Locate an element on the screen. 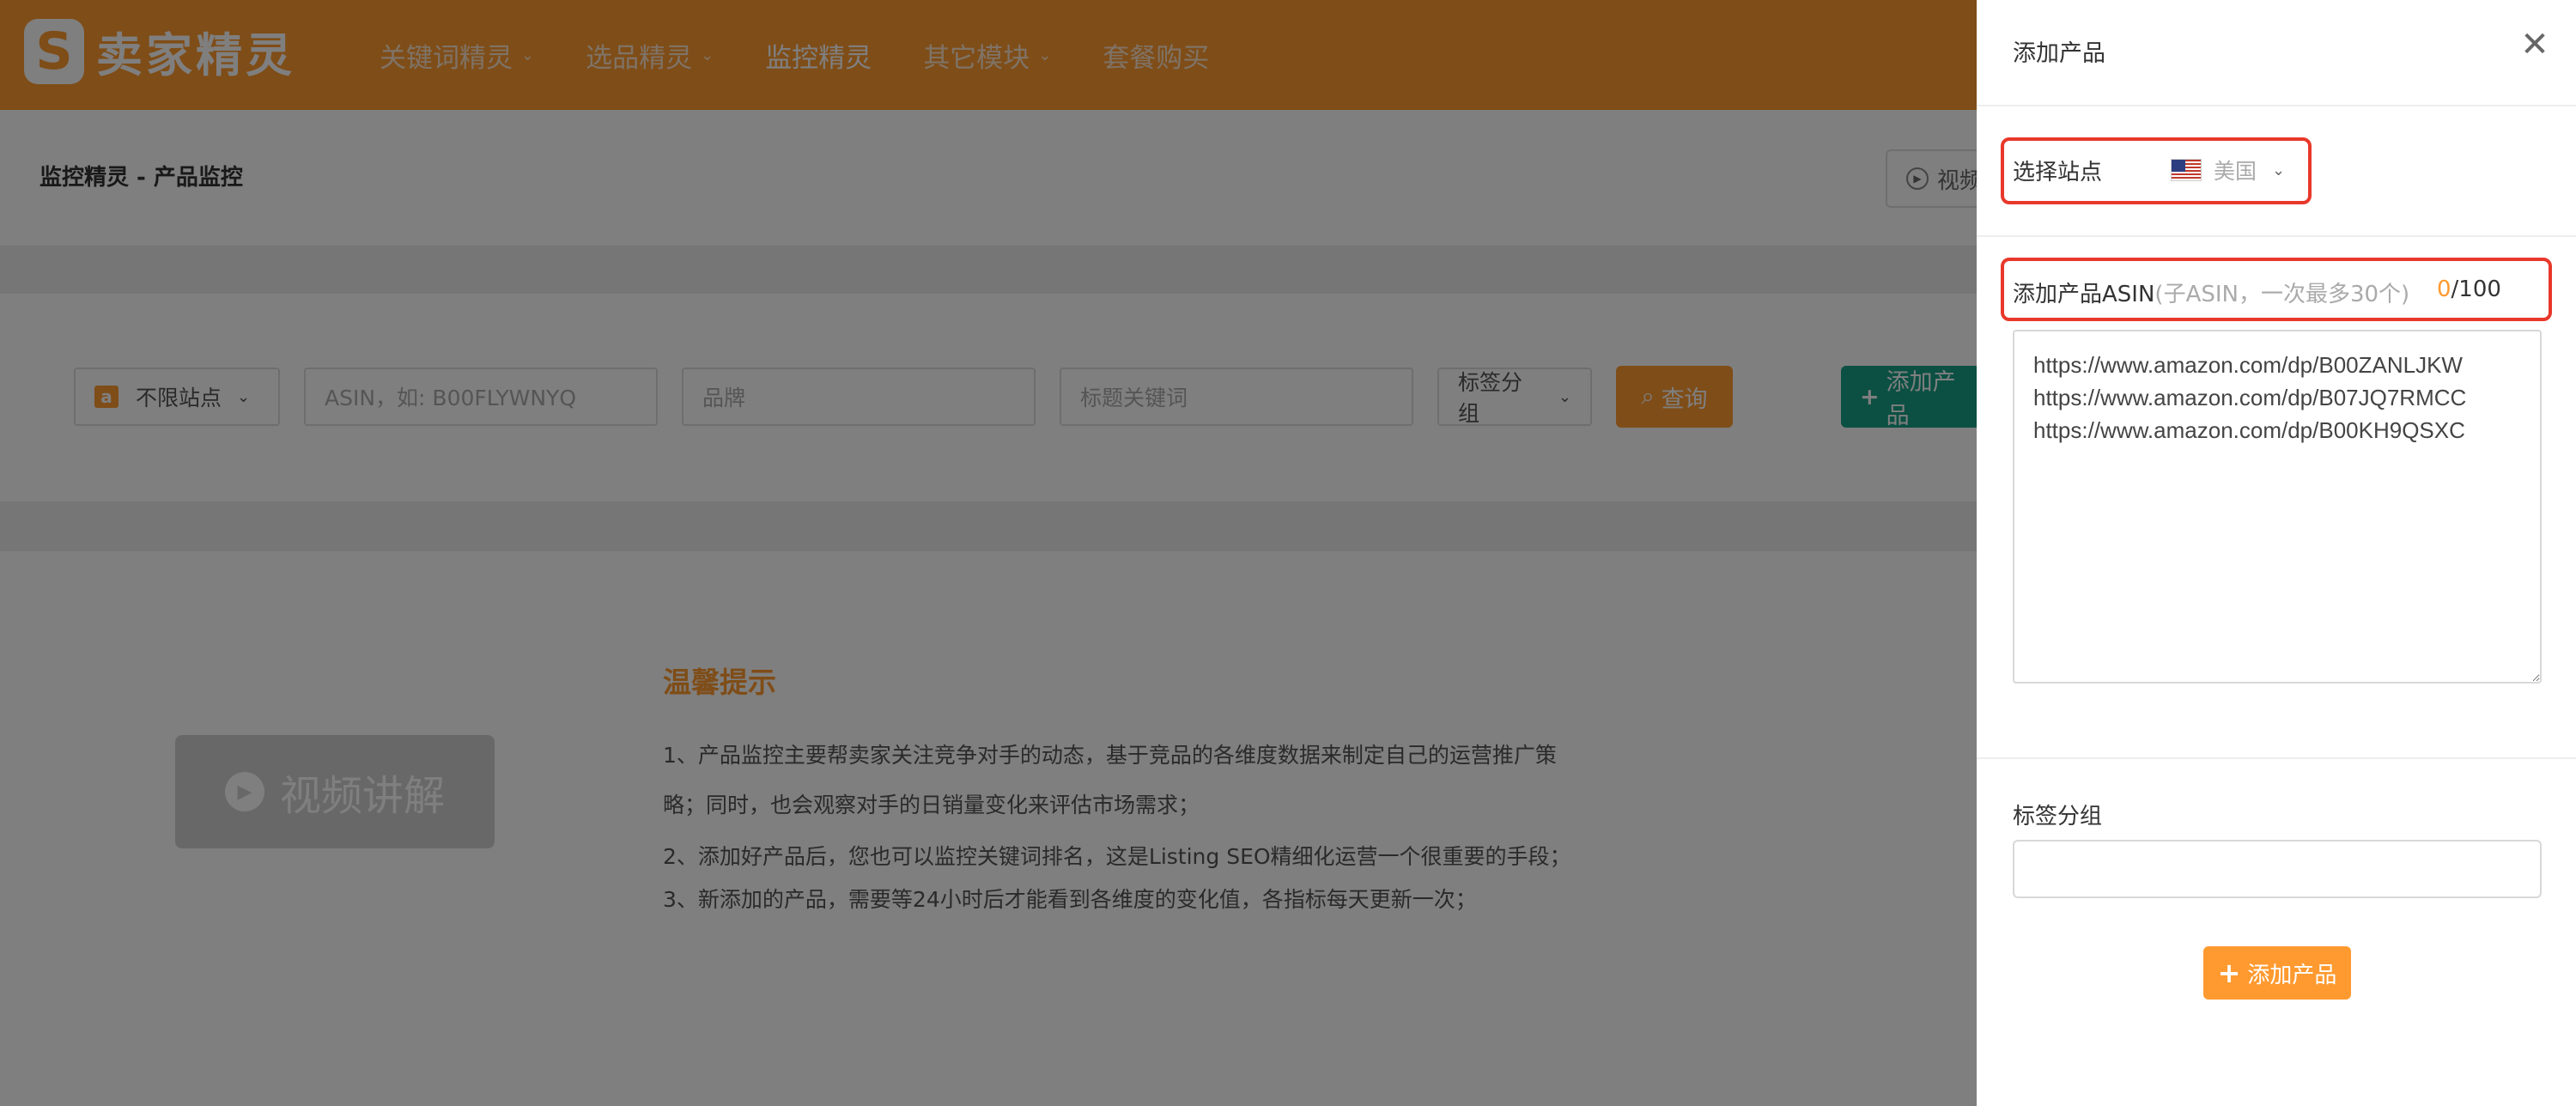 The image size is (2576, 1106). asin-counter: 0/100 is located at coordinates (2469, 289).